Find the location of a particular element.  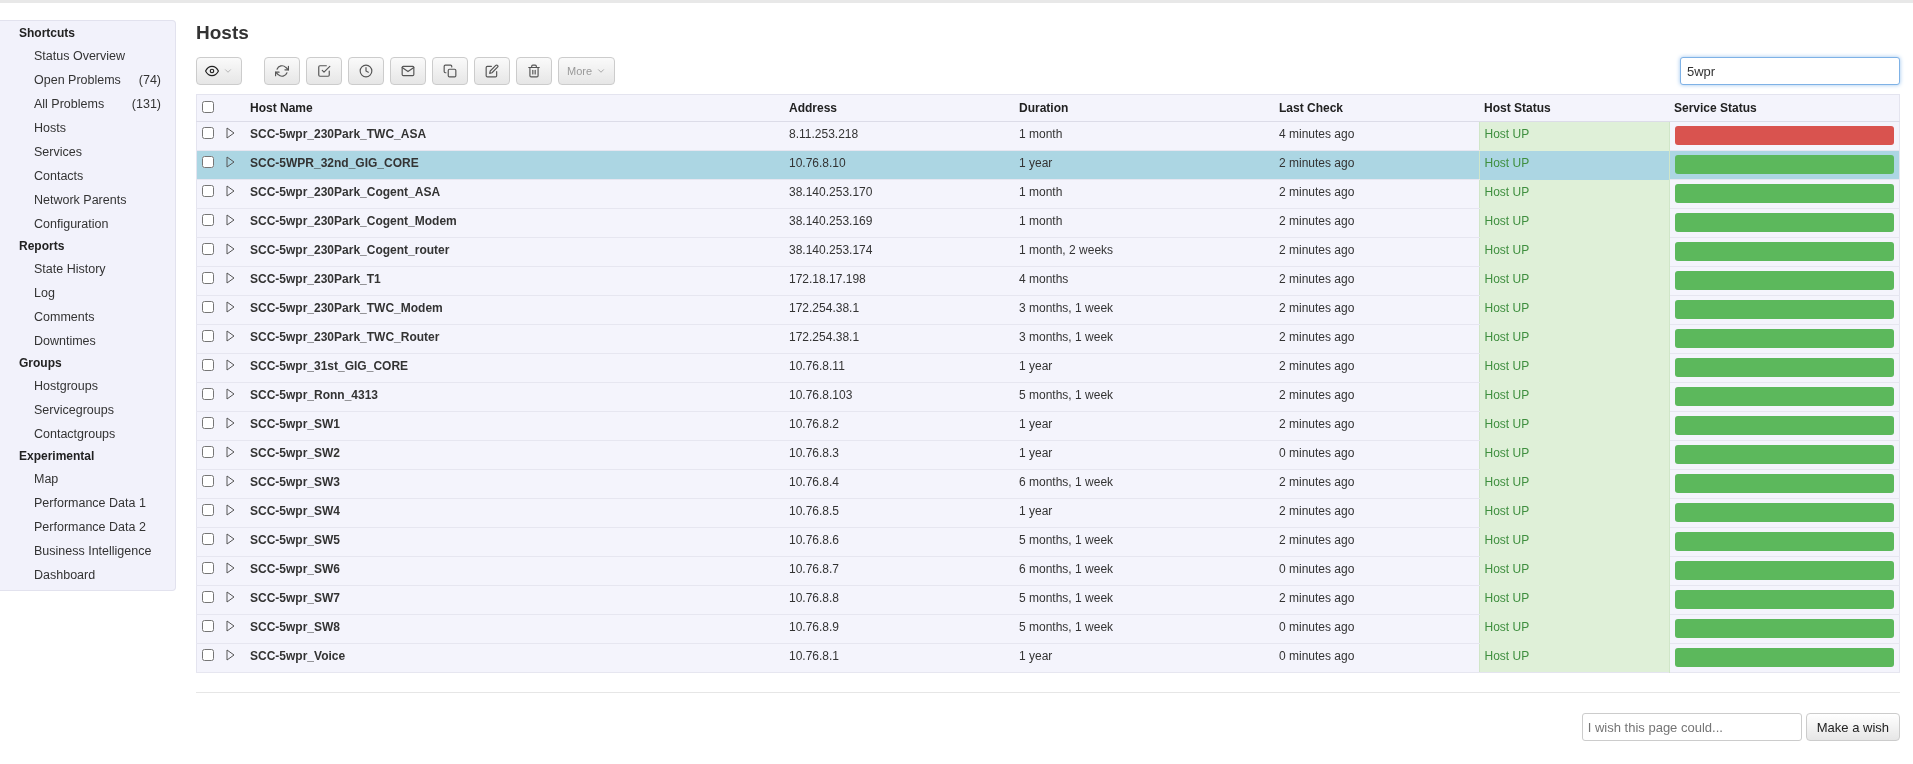

host-name: SCC-5wpr_230Park_TWC_Modem is located at coordinates (514, 310).